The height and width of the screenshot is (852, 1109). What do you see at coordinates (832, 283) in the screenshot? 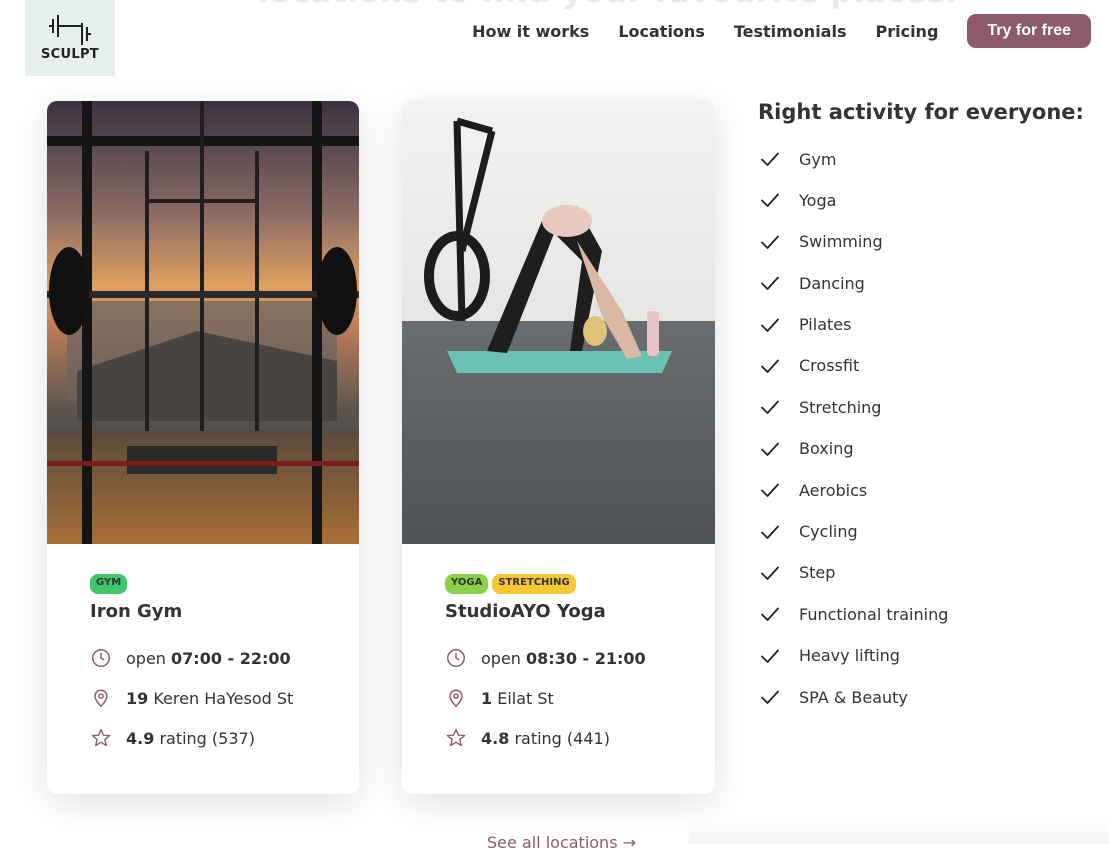
I see `activity-label: Dancing` at bounding box center [832, 283].